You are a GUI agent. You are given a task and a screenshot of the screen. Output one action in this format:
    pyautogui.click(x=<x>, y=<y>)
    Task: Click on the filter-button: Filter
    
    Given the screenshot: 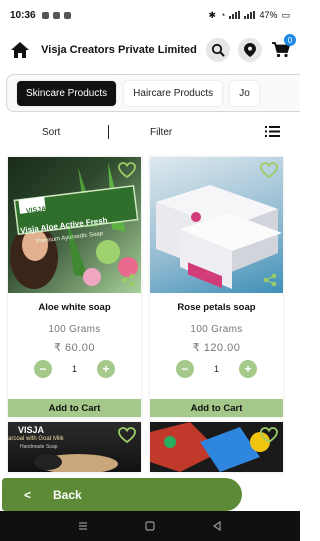 What is the action you would take?
    pyautogui.click(x=161, y=132)
    